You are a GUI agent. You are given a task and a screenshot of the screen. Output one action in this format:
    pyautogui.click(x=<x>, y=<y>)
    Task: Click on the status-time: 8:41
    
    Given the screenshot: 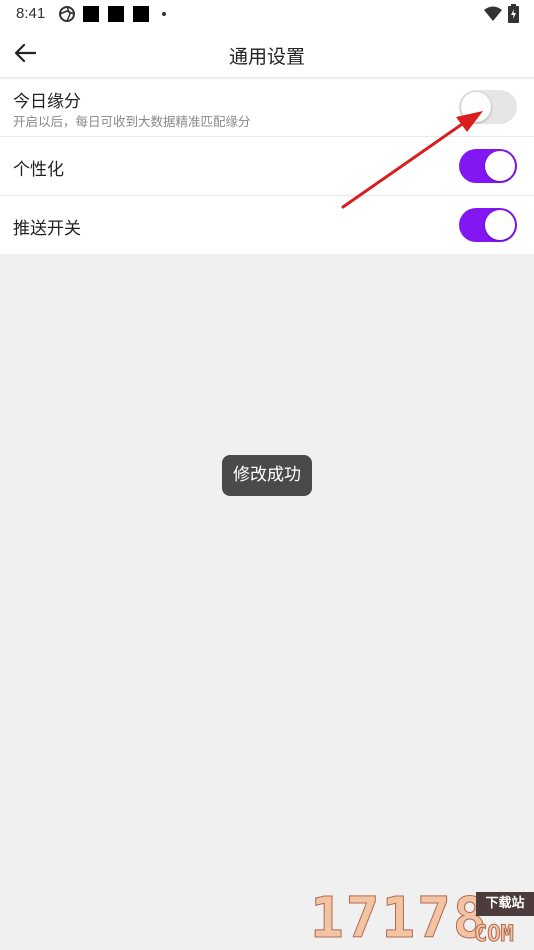 What is the action you would take?
    pyautogui.click(x=31, y=13)
    